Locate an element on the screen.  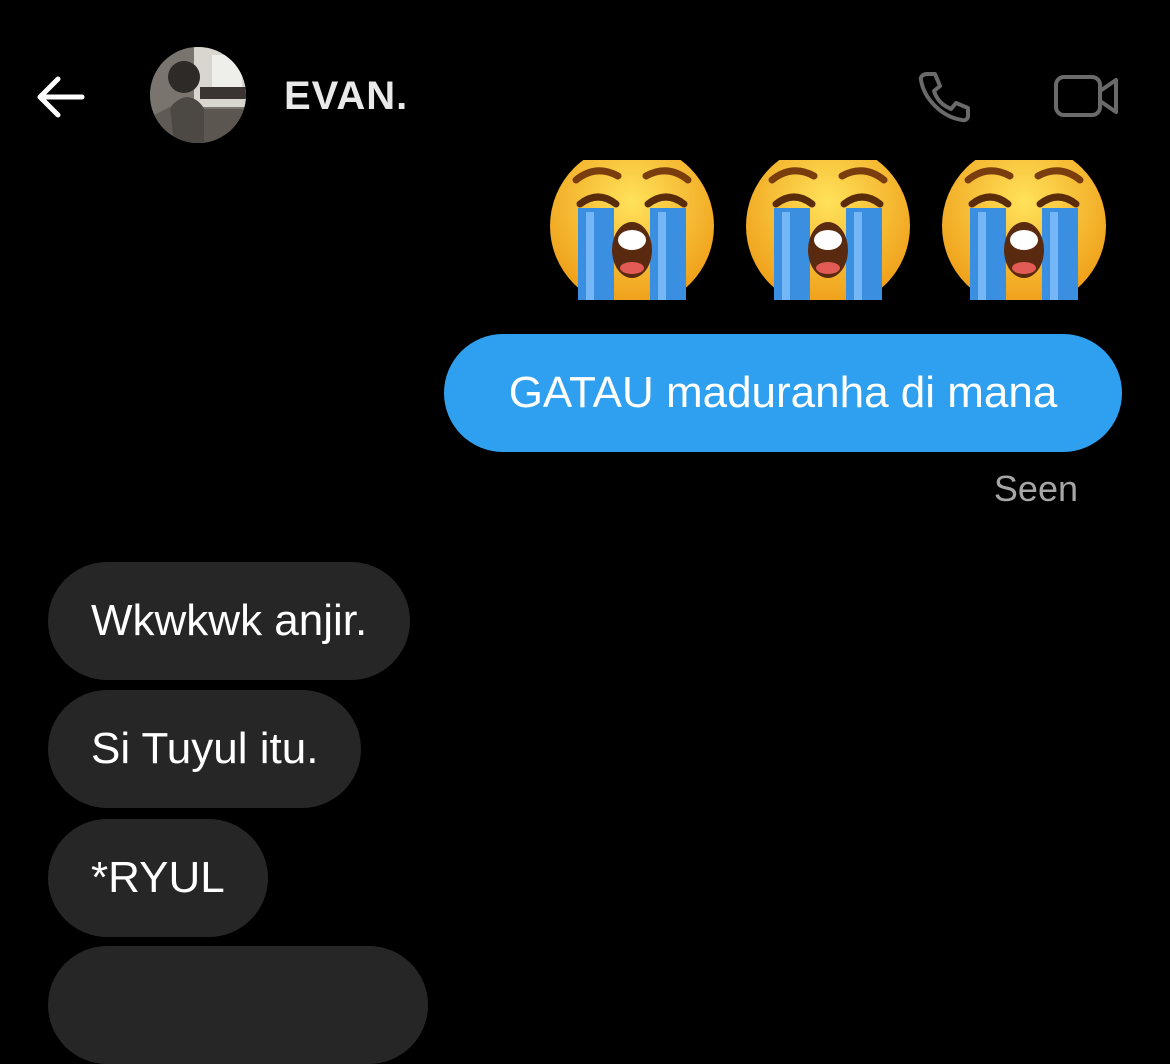
avatar is located at coordinates (198, 95).